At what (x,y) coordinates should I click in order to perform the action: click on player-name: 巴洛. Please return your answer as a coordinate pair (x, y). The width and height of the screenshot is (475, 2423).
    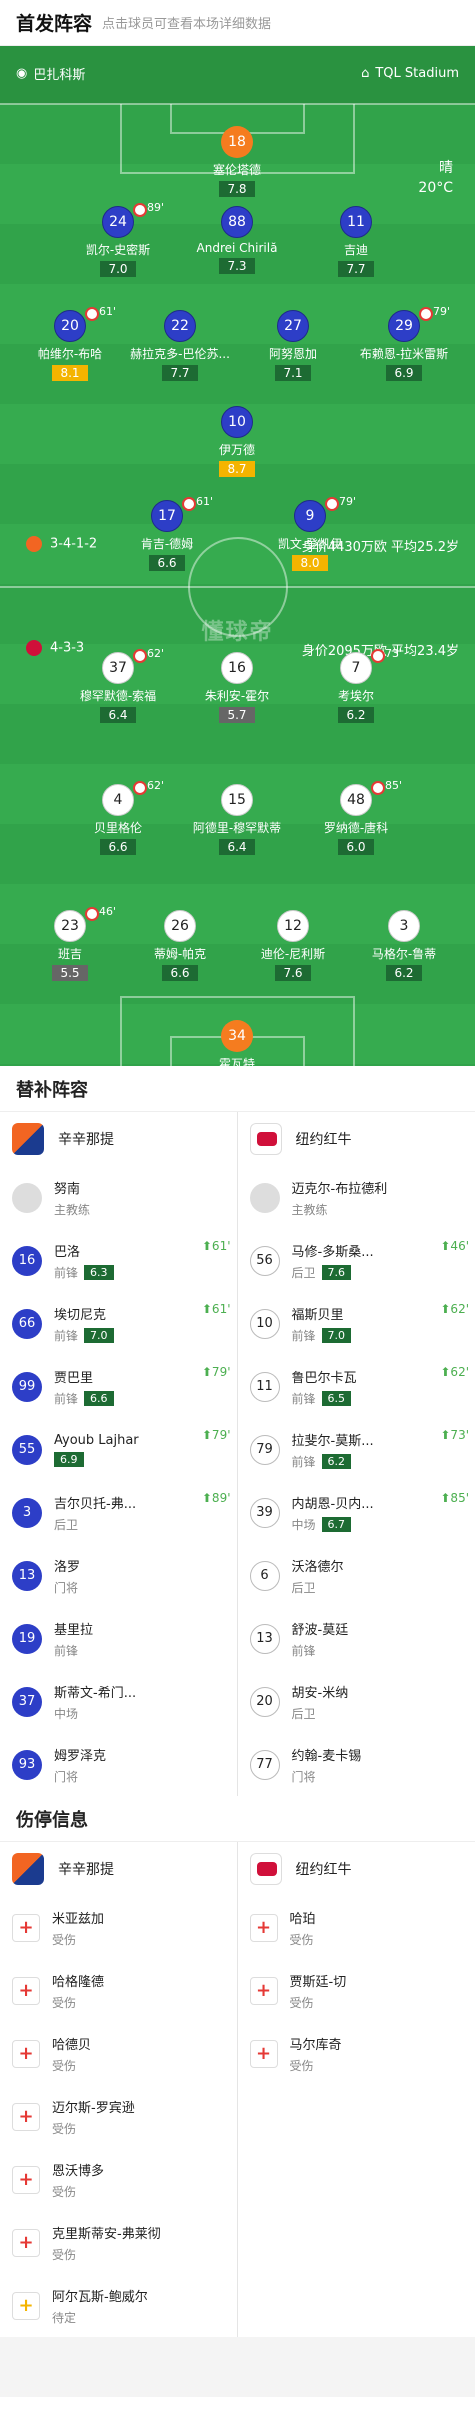
    Looking at the image, I should click on (67, 1252).